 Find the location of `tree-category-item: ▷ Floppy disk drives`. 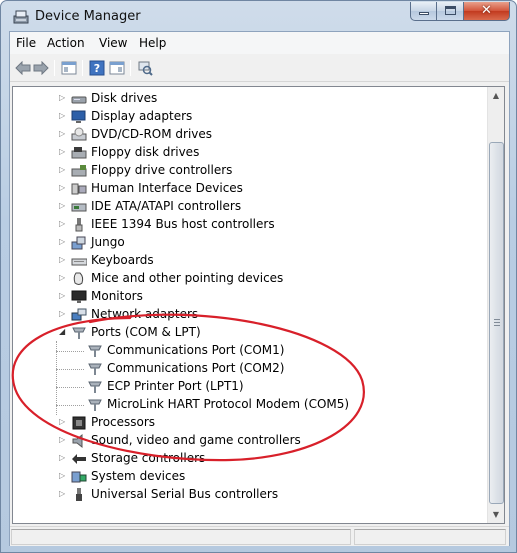

tree-category-item: ▷ Floppy disk drives is located at coordinates (252, 153).